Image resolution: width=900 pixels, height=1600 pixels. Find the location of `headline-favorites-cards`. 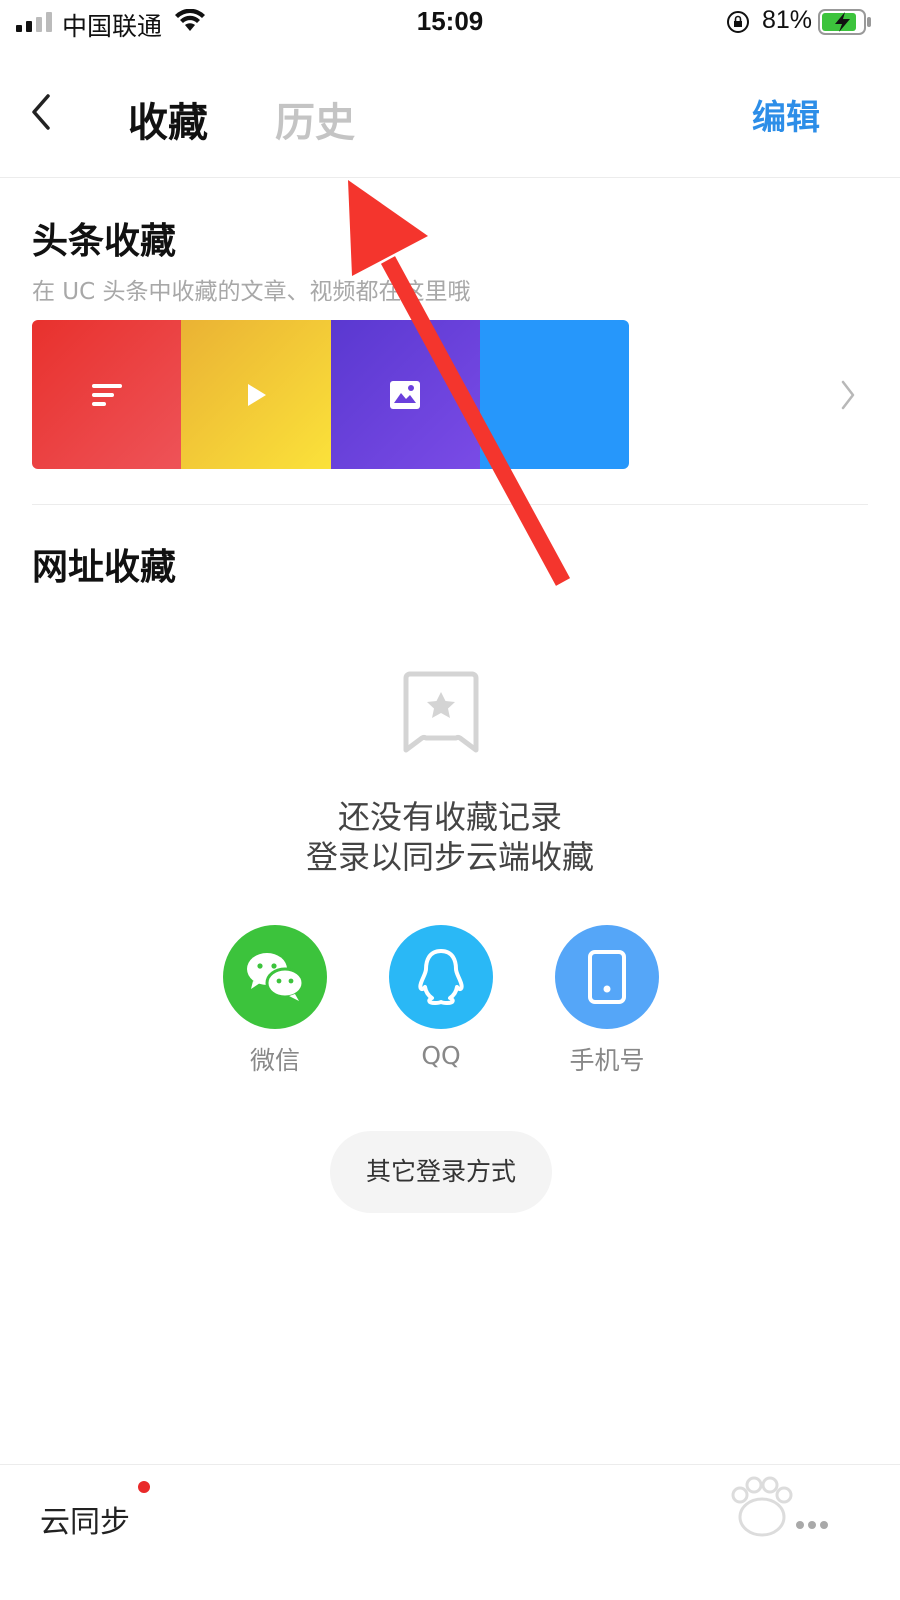

headline-favorites-cards is located at coordinates (330, 394).